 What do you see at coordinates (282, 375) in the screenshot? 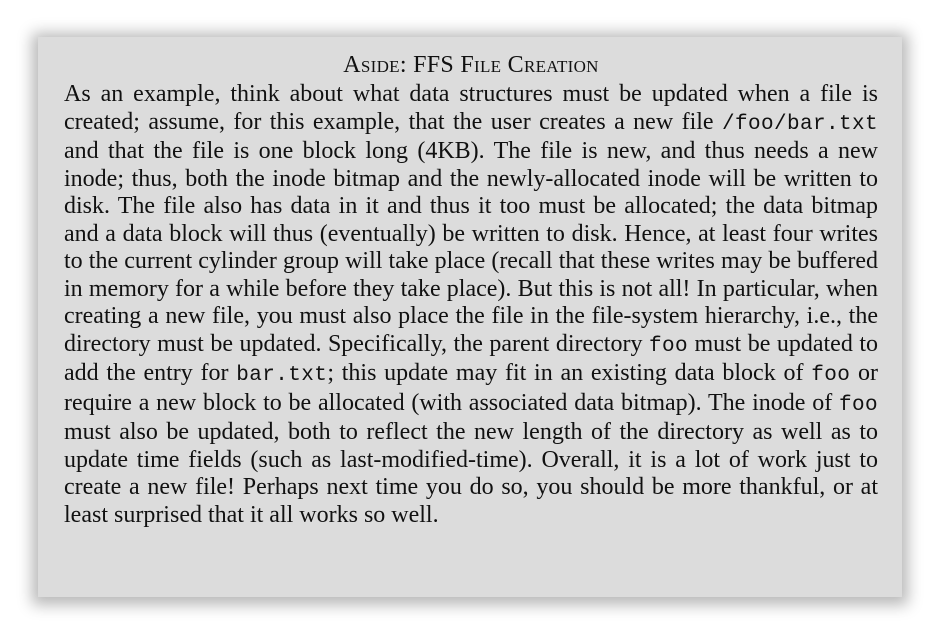
I see `code-bar-txt: bar.txt` at bounding box center [282, 375].